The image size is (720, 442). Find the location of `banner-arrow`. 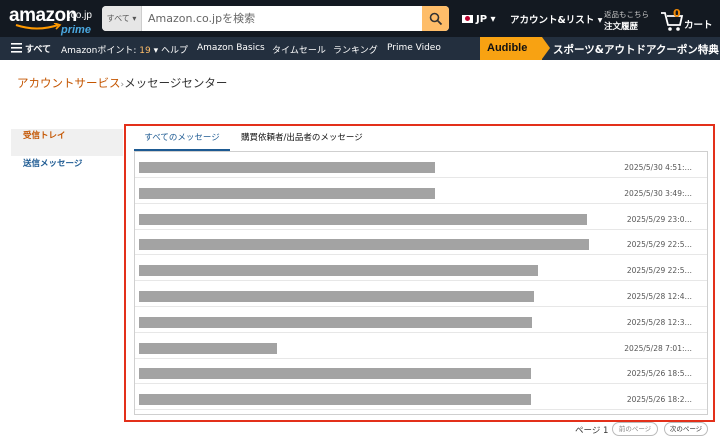

banner-arrow is located at coordinates (546, 48).